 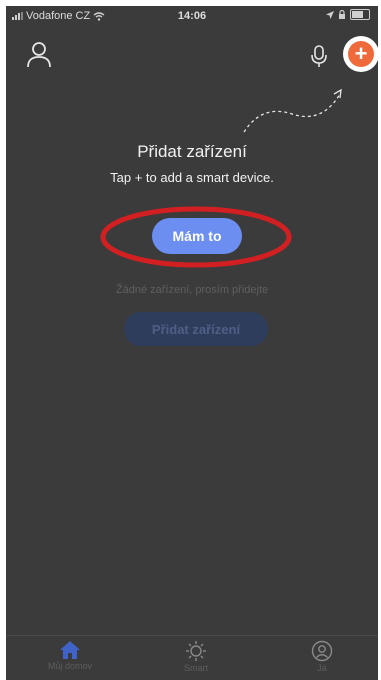 I want to click on tab-smart-label: Smart, so click(x=195, y=668).